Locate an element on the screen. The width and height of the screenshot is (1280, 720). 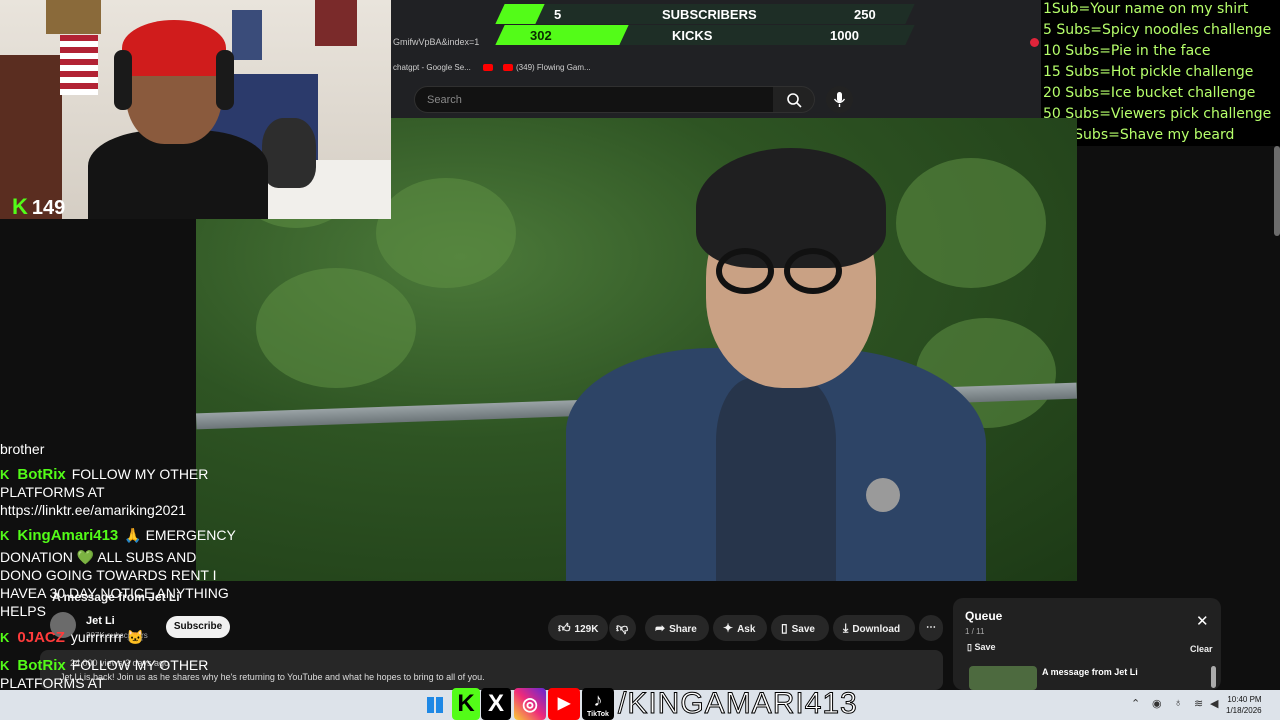
search-input: Search is located at coordinates (594, 99).